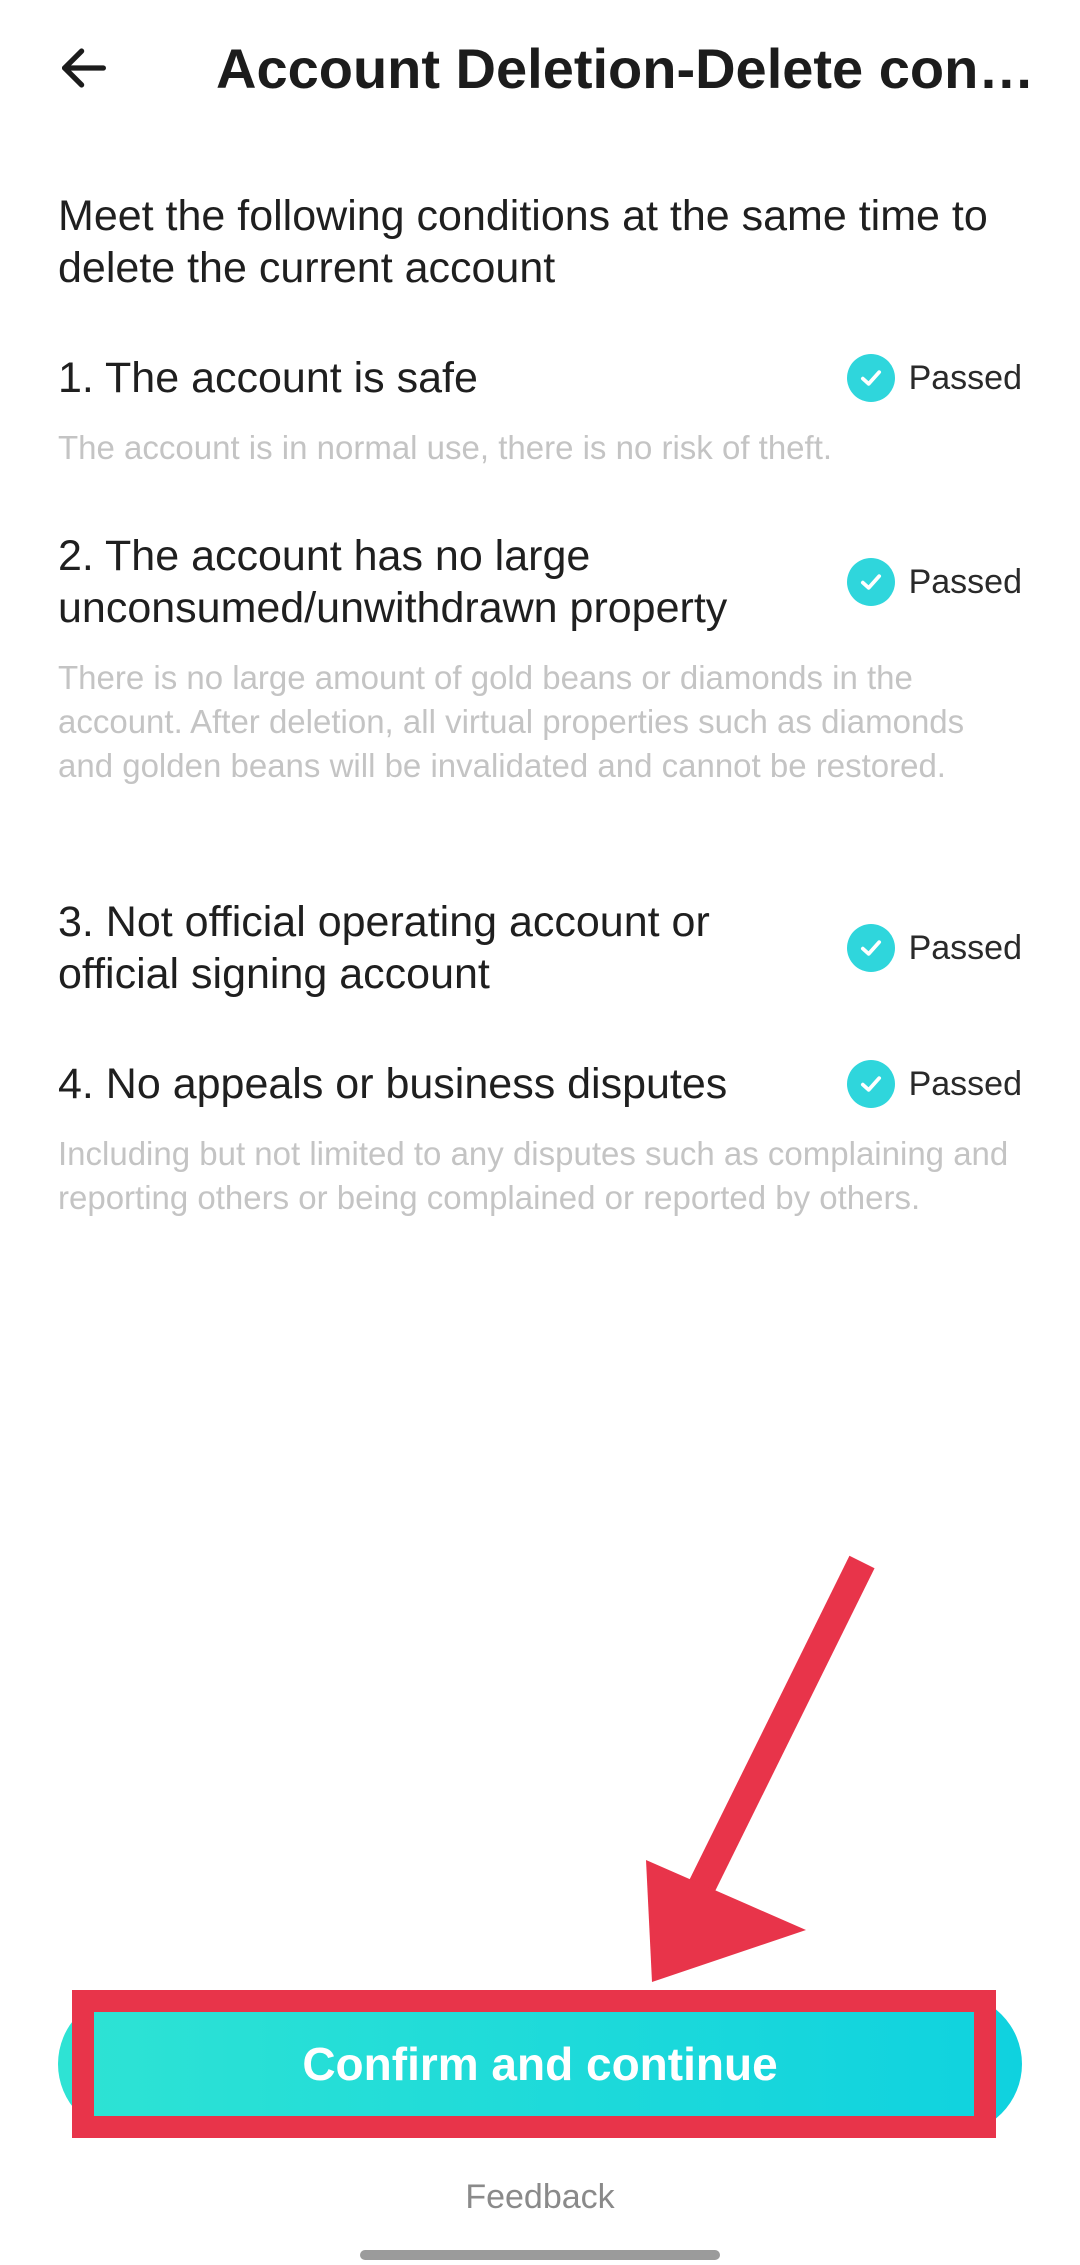 The width and height of the screenshot is (1080, 2265). I want to click on home-indicator, so click(540, 2255).